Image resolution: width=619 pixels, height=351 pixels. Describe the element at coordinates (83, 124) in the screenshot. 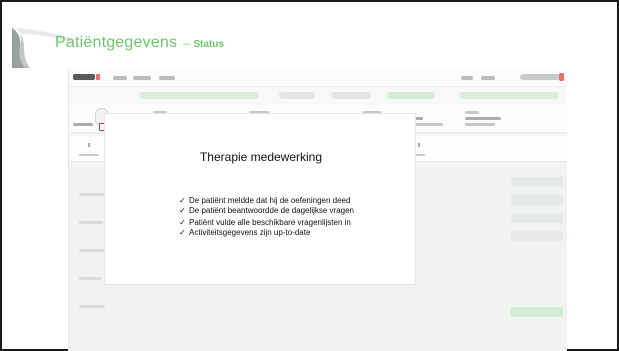

I see `info-field` at that location.